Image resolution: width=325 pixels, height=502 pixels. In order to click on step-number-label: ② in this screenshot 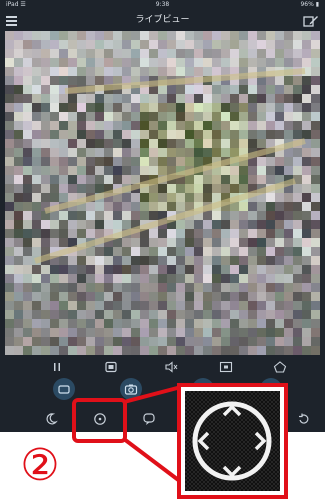, I will do `click(40, 465)`.